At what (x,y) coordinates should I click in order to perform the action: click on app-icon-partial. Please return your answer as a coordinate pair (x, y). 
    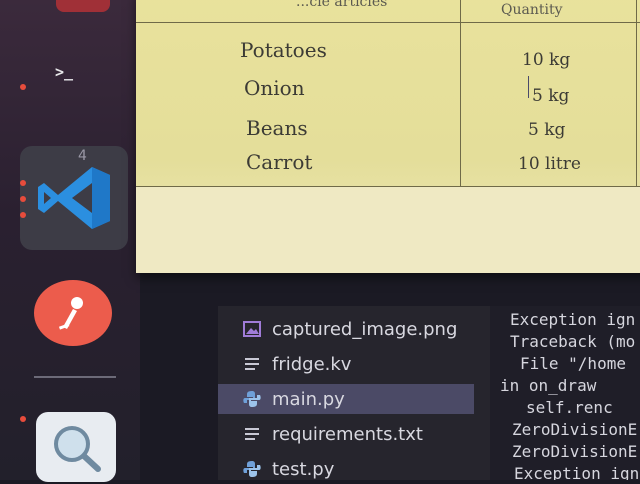
    Looking at the image, I should click on (83, 6).